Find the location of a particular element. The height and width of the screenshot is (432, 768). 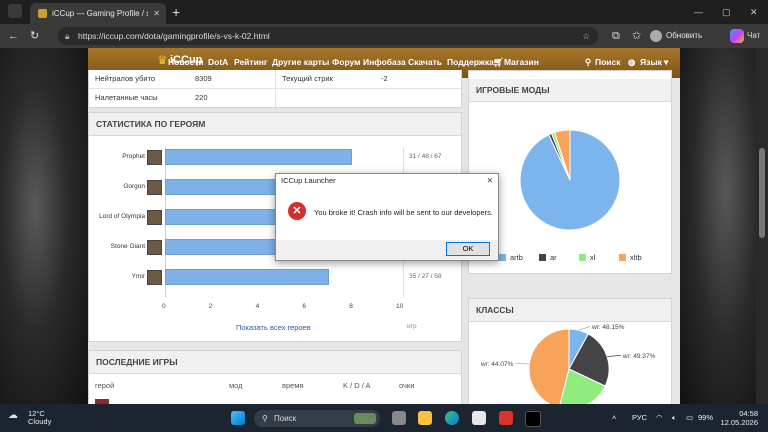

clock-time: 04:58 is located at coordinates (748, 413).